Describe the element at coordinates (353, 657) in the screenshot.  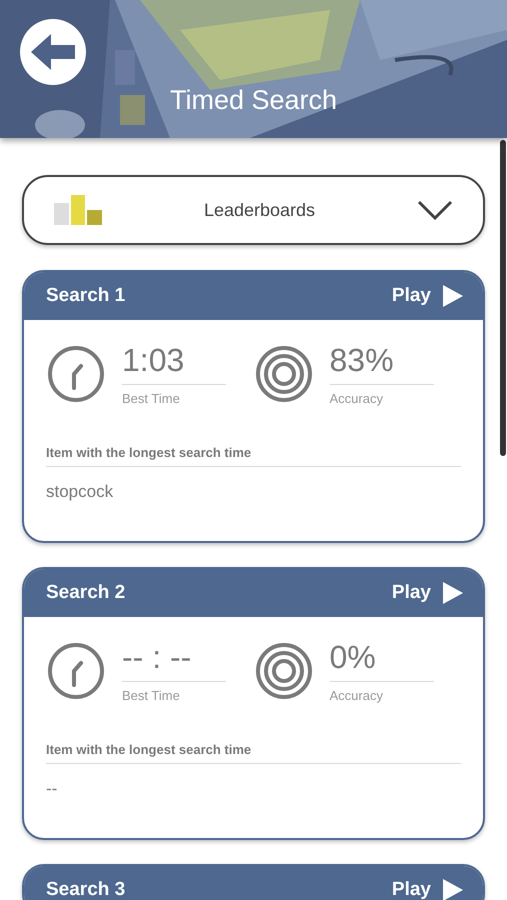
I see `stat-value: 0%` at that location.